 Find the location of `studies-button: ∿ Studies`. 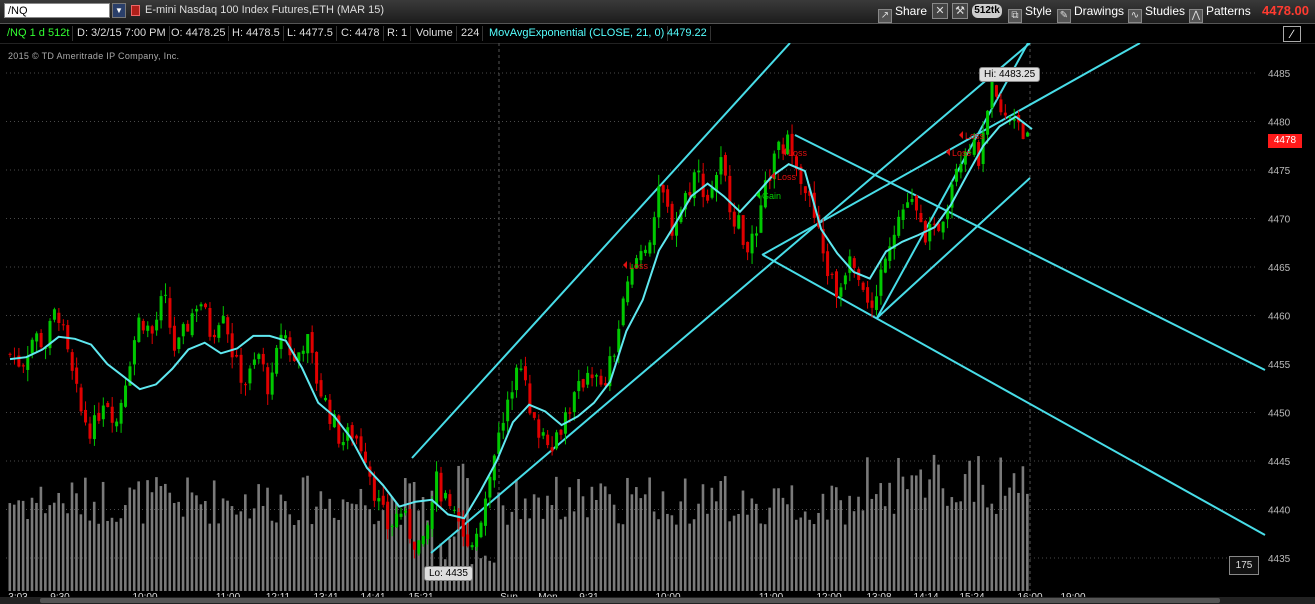

studies-button: ∿ Studies is located at coordinates (1156, 12).